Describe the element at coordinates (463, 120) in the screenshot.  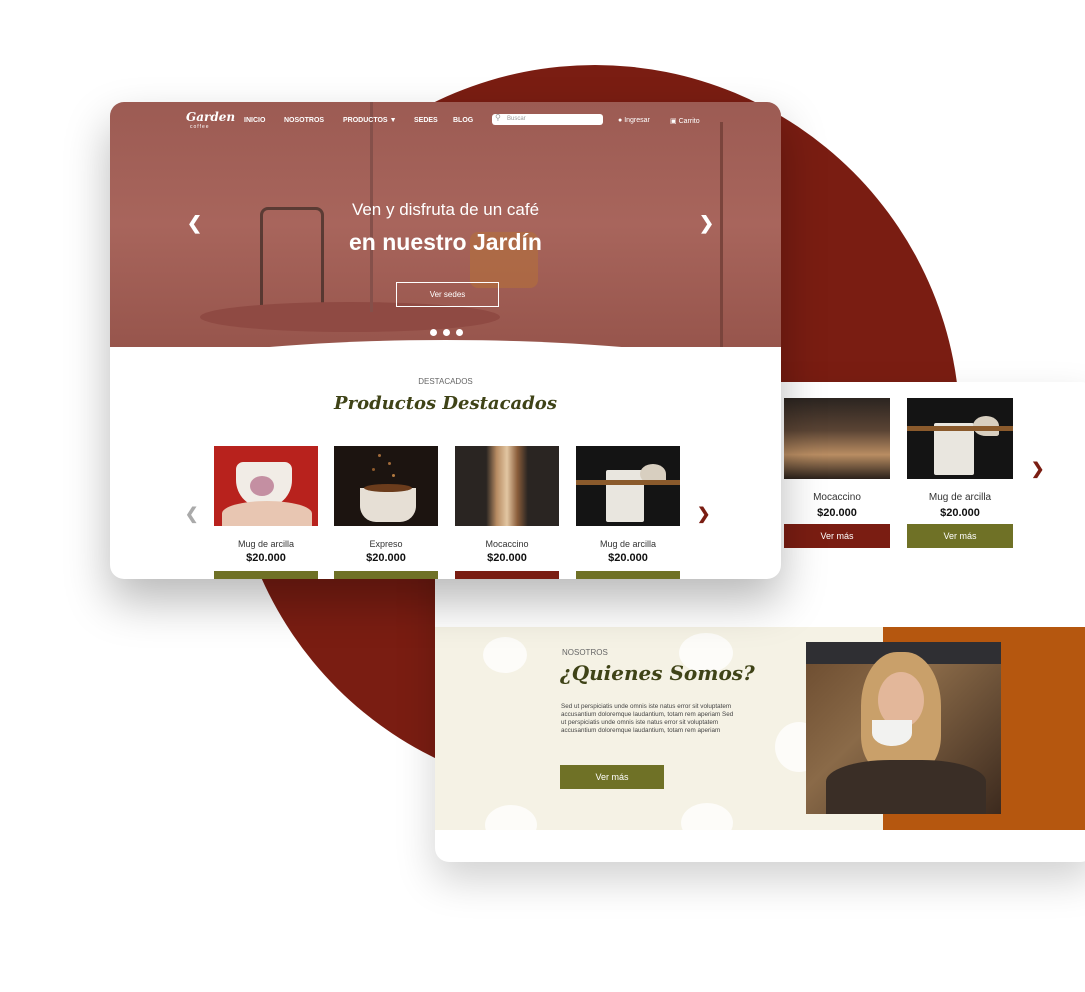
I see `nav-blog: BLOG` at that location.